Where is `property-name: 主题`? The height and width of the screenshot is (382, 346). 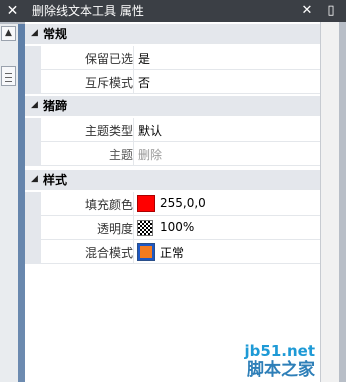 property-name: 主题 is located at coordinates (120, 155).